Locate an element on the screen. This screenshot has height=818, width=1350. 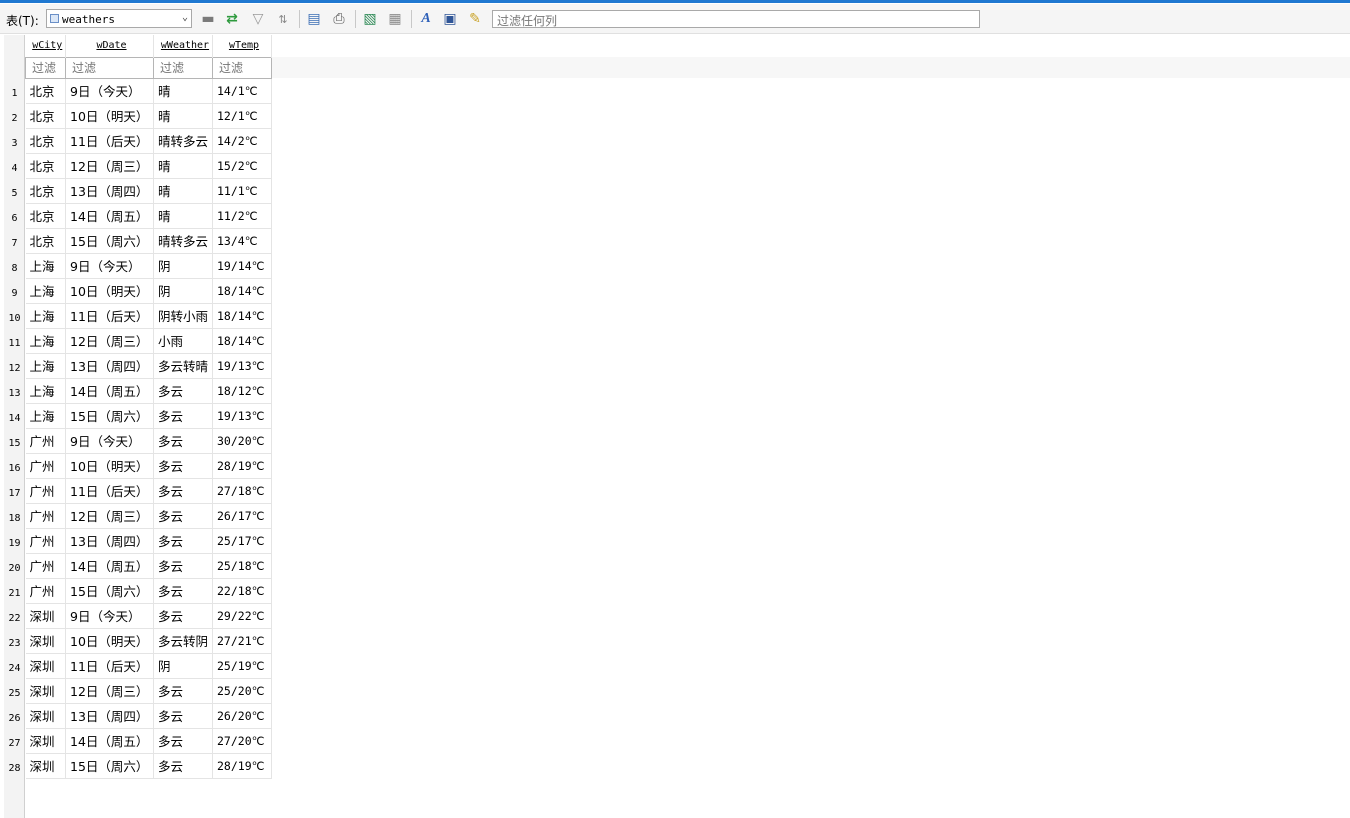
row-number: 2 is located at coordinates (14, 115).